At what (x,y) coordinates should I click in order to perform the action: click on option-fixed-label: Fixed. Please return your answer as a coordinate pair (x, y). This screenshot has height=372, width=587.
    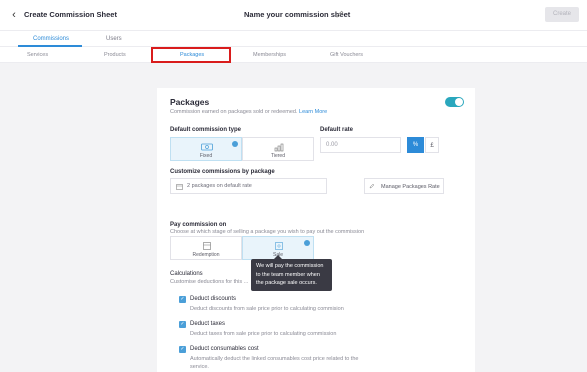
    Looking at the image, I should click on (206, 156).